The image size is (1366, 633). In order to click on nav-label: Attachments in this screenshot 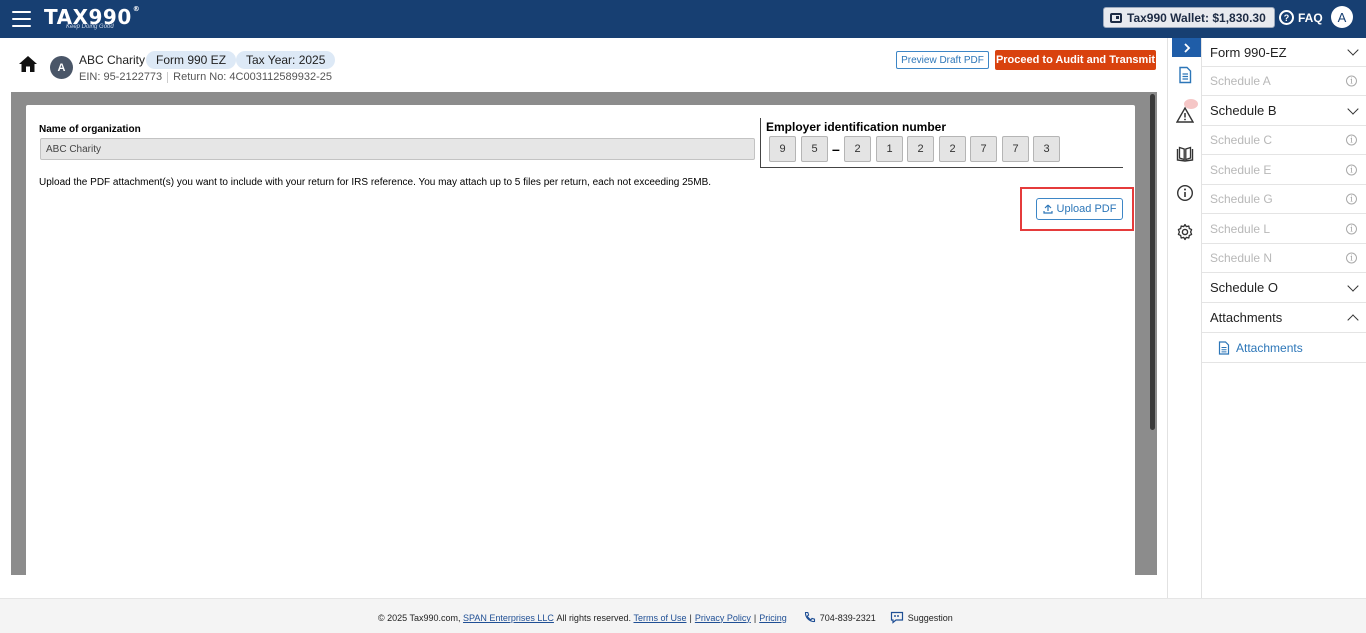, I will do `click(1246, 317)`.